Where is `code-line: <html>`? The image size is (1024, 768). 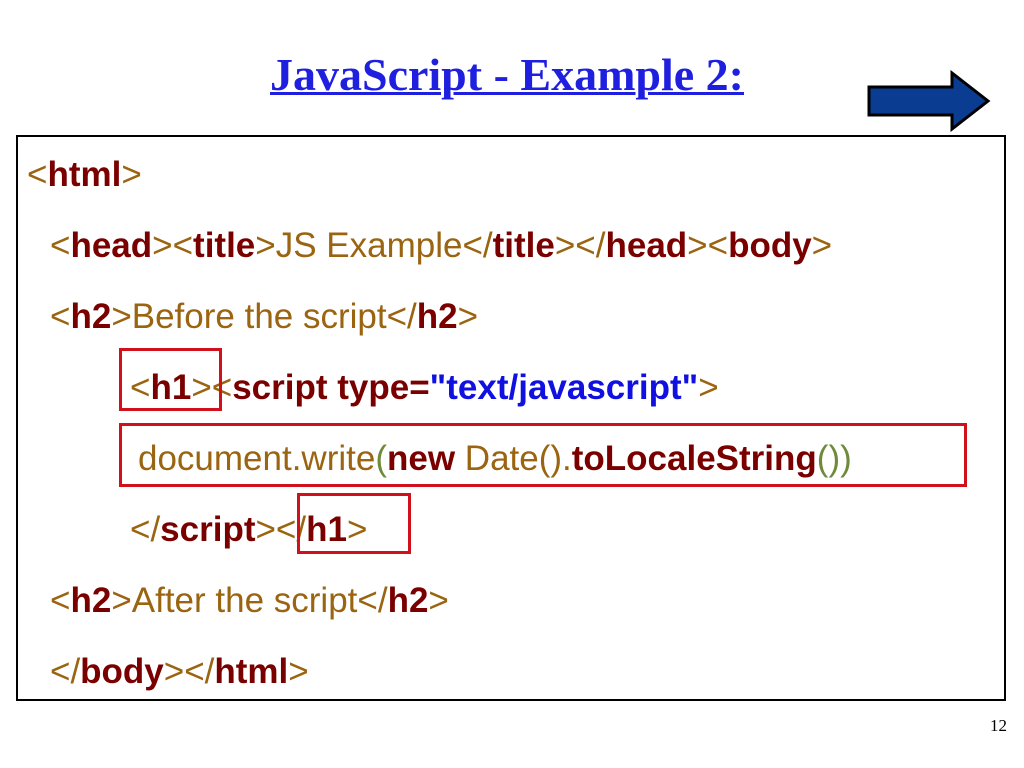
code-line: <html> is located at coordinates (84, 175).